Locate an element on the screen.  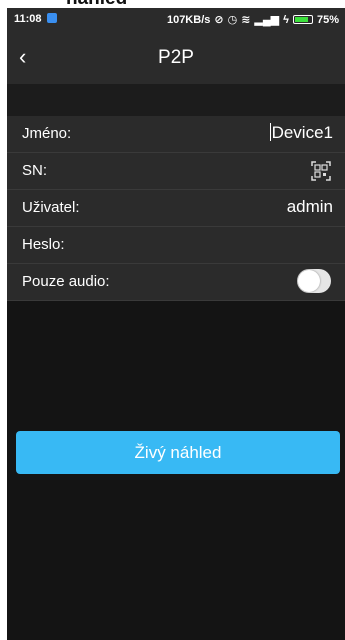
user-row: Uživatel: admin is located at coordinates (176, 208).